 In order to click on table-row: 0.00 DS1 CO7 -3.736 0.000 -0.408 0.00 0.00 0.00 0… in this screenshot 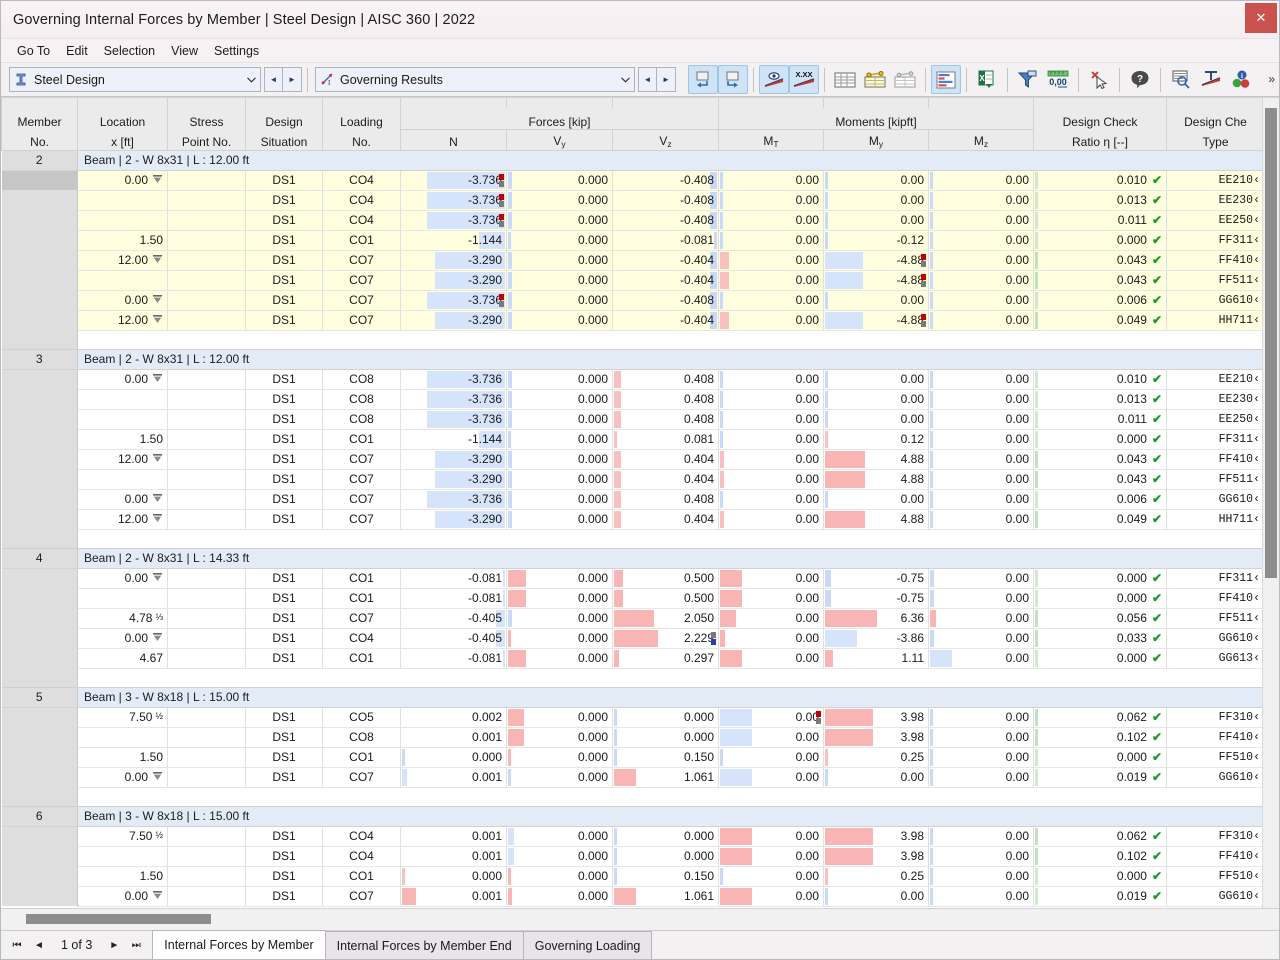, I will do `click(633, 300)`.